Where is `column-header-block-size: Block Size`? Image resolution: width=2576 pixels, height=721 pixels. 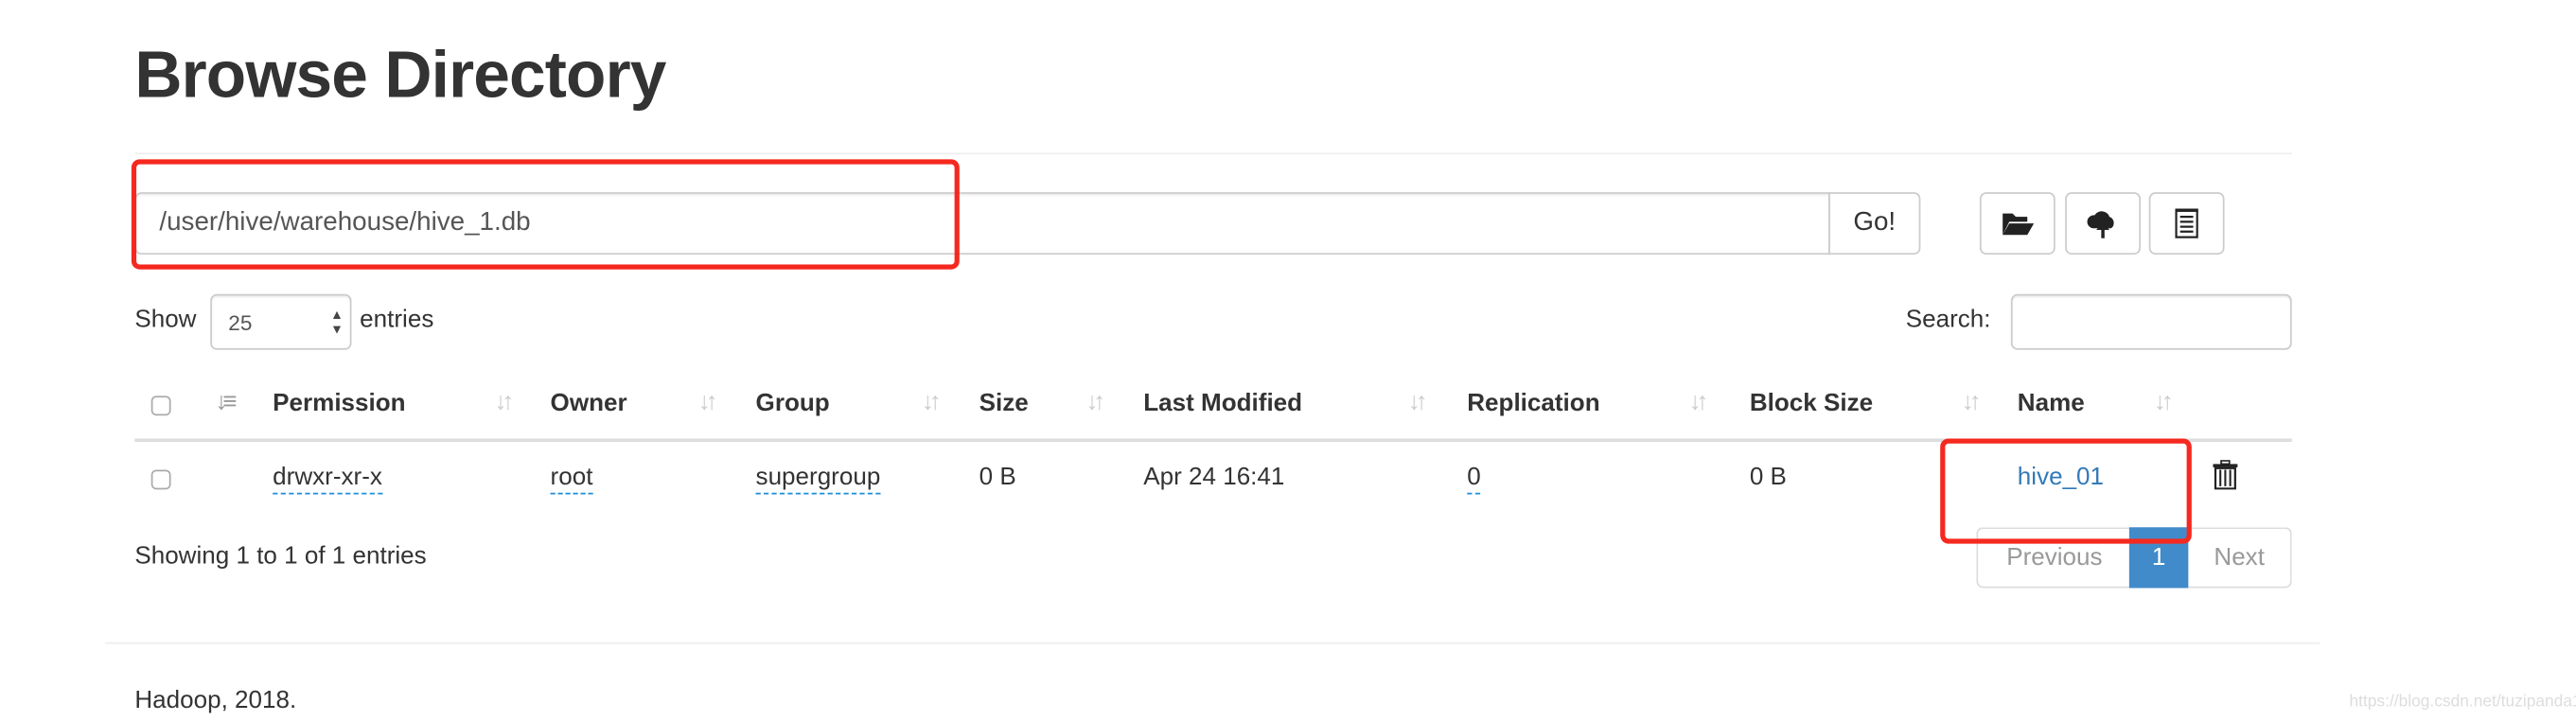
column-header-block-size: Block Size is located at coordinates (1811, 403).